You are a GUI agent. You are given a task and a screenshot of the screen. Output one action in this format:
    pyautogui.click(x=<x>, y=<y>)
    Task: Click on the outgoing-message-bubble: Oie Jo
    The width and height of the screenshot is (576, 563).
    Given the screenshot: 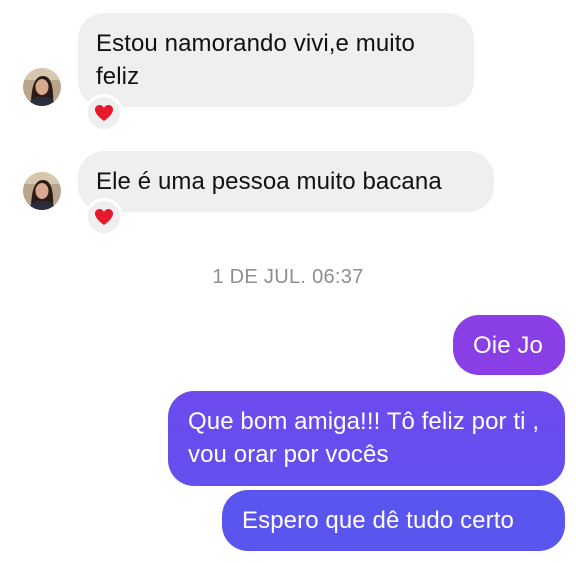 What is the action you would take?
    pyautogui.click(x=509, y=345)
    